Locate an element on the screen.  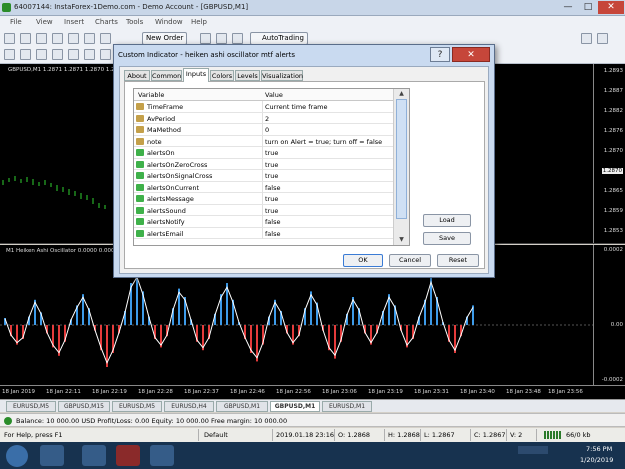
table-row: TimeFrame Current time frame is located at coordinates (263, 107).